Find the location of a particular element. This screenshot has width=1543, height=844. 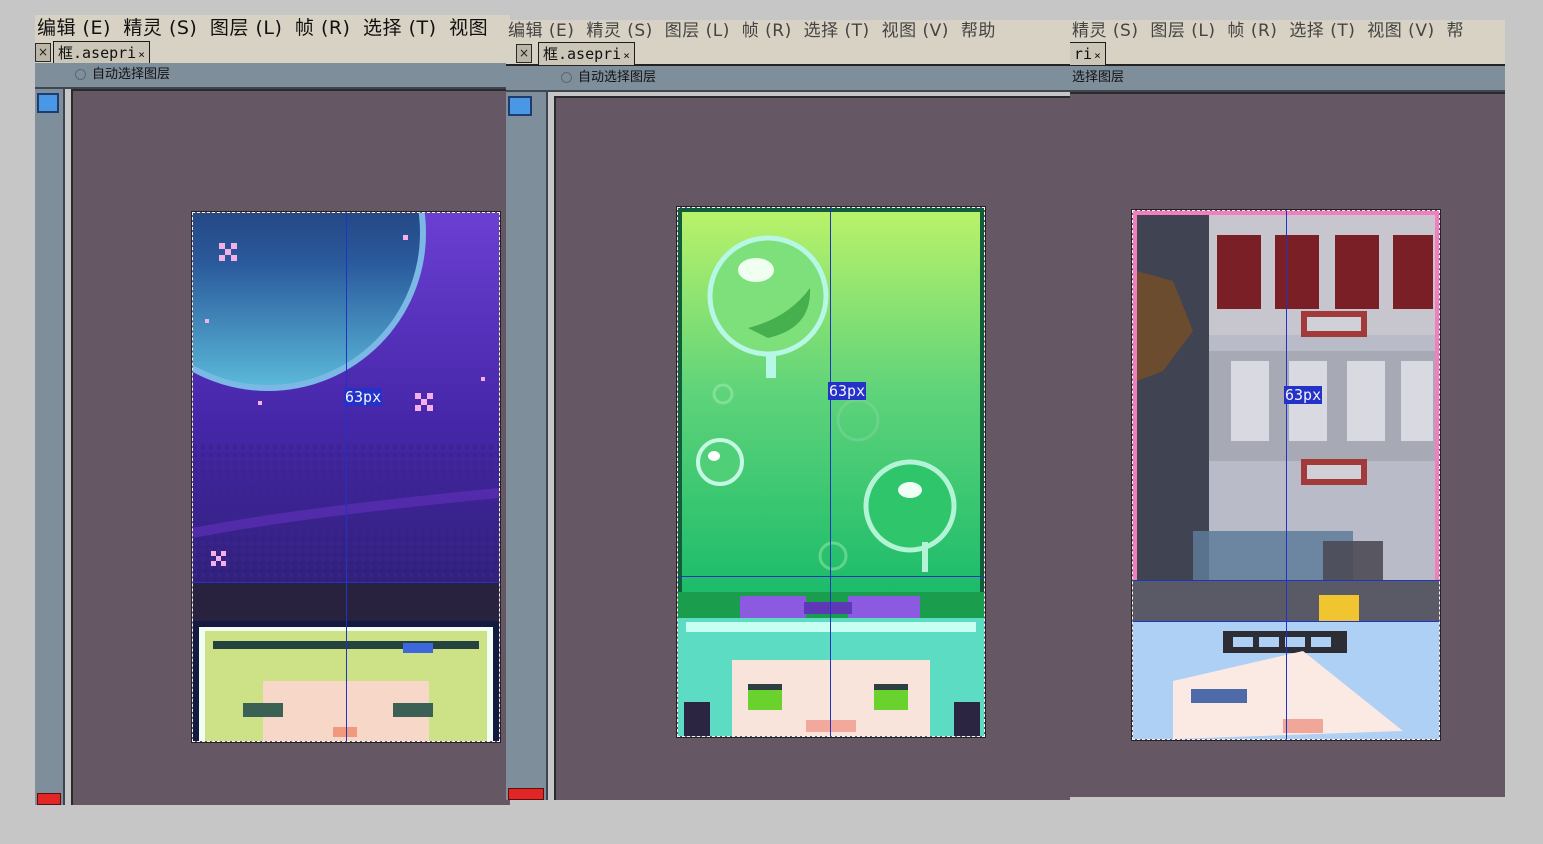

tab-bar: ri × is located at coordinates (1287, 54).